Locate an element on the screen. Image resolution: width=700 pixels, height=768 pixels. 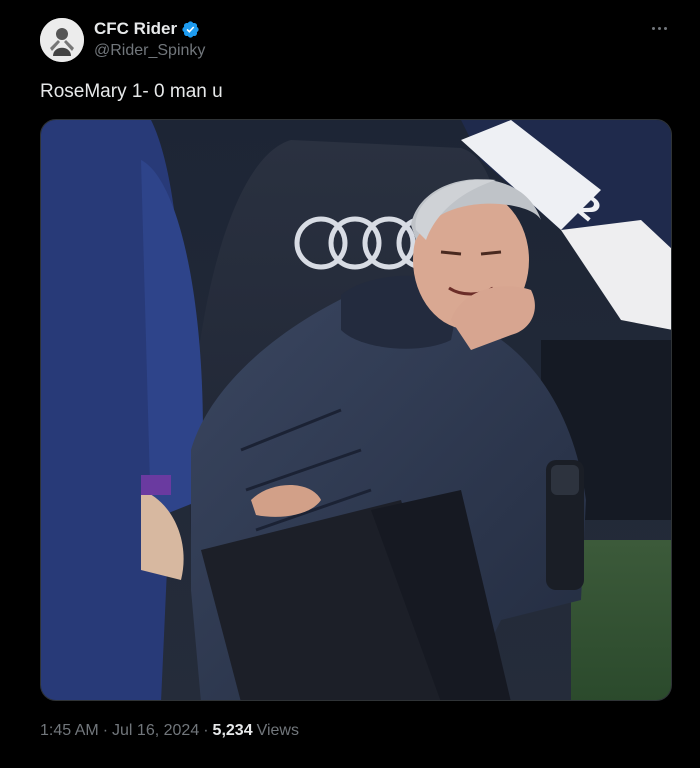
avatar-photo-icon is located at coordinates (62, 40).